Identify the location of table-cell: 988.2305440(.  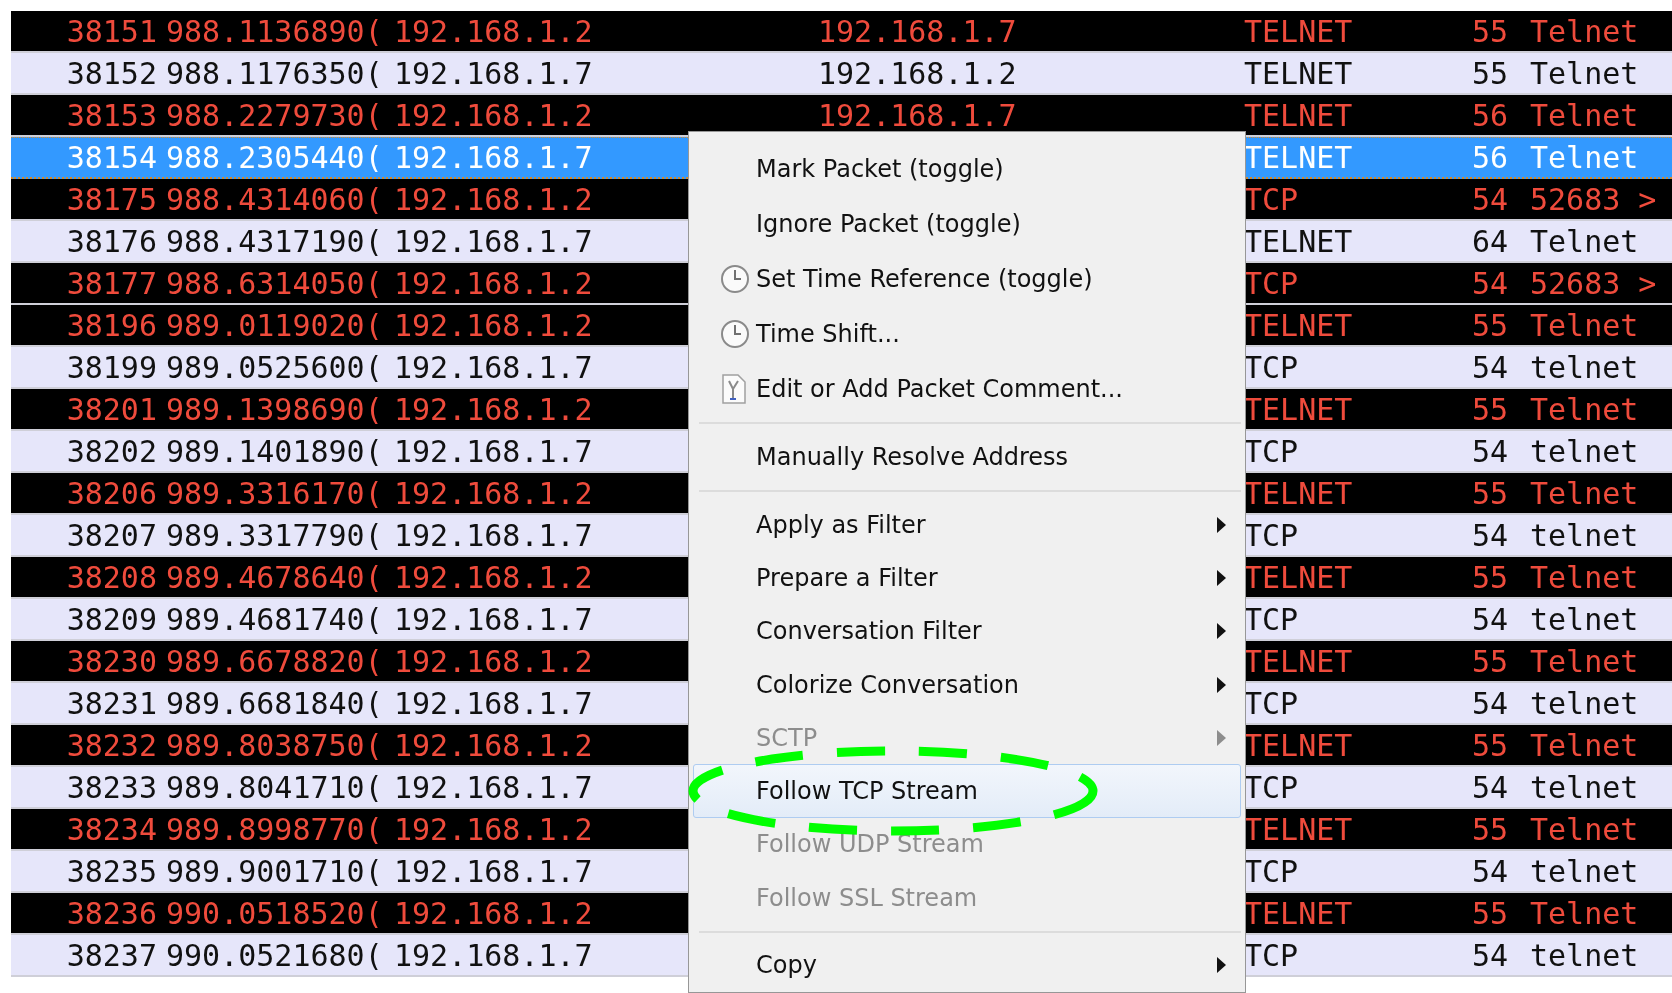
(274, 157).